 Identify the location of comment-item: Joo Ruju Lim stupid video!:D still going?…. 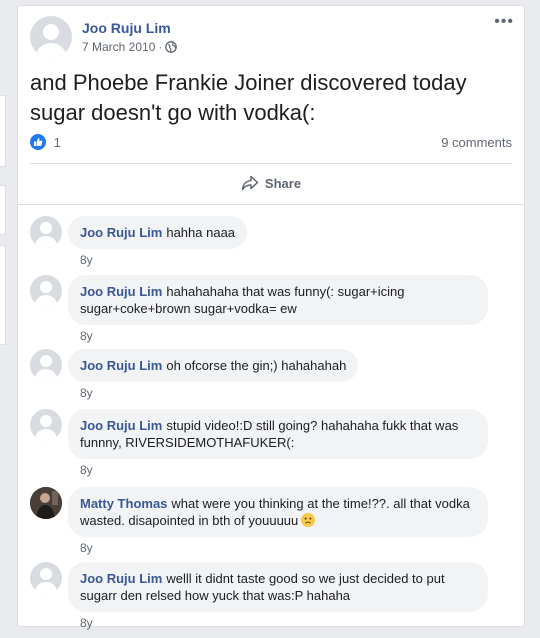
(259, 443).